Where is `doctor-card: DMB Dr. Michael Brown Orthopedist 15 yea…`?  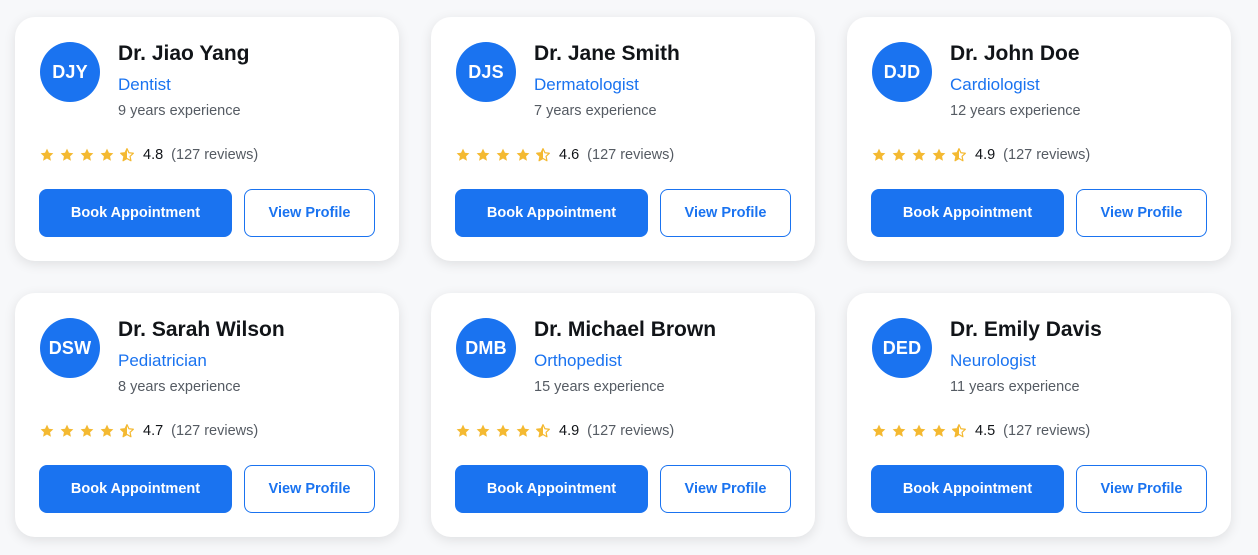
doctor-card: DMB Dr. Michael Brown Orthopedist 15 yea… is located at coordinates (623, 415).